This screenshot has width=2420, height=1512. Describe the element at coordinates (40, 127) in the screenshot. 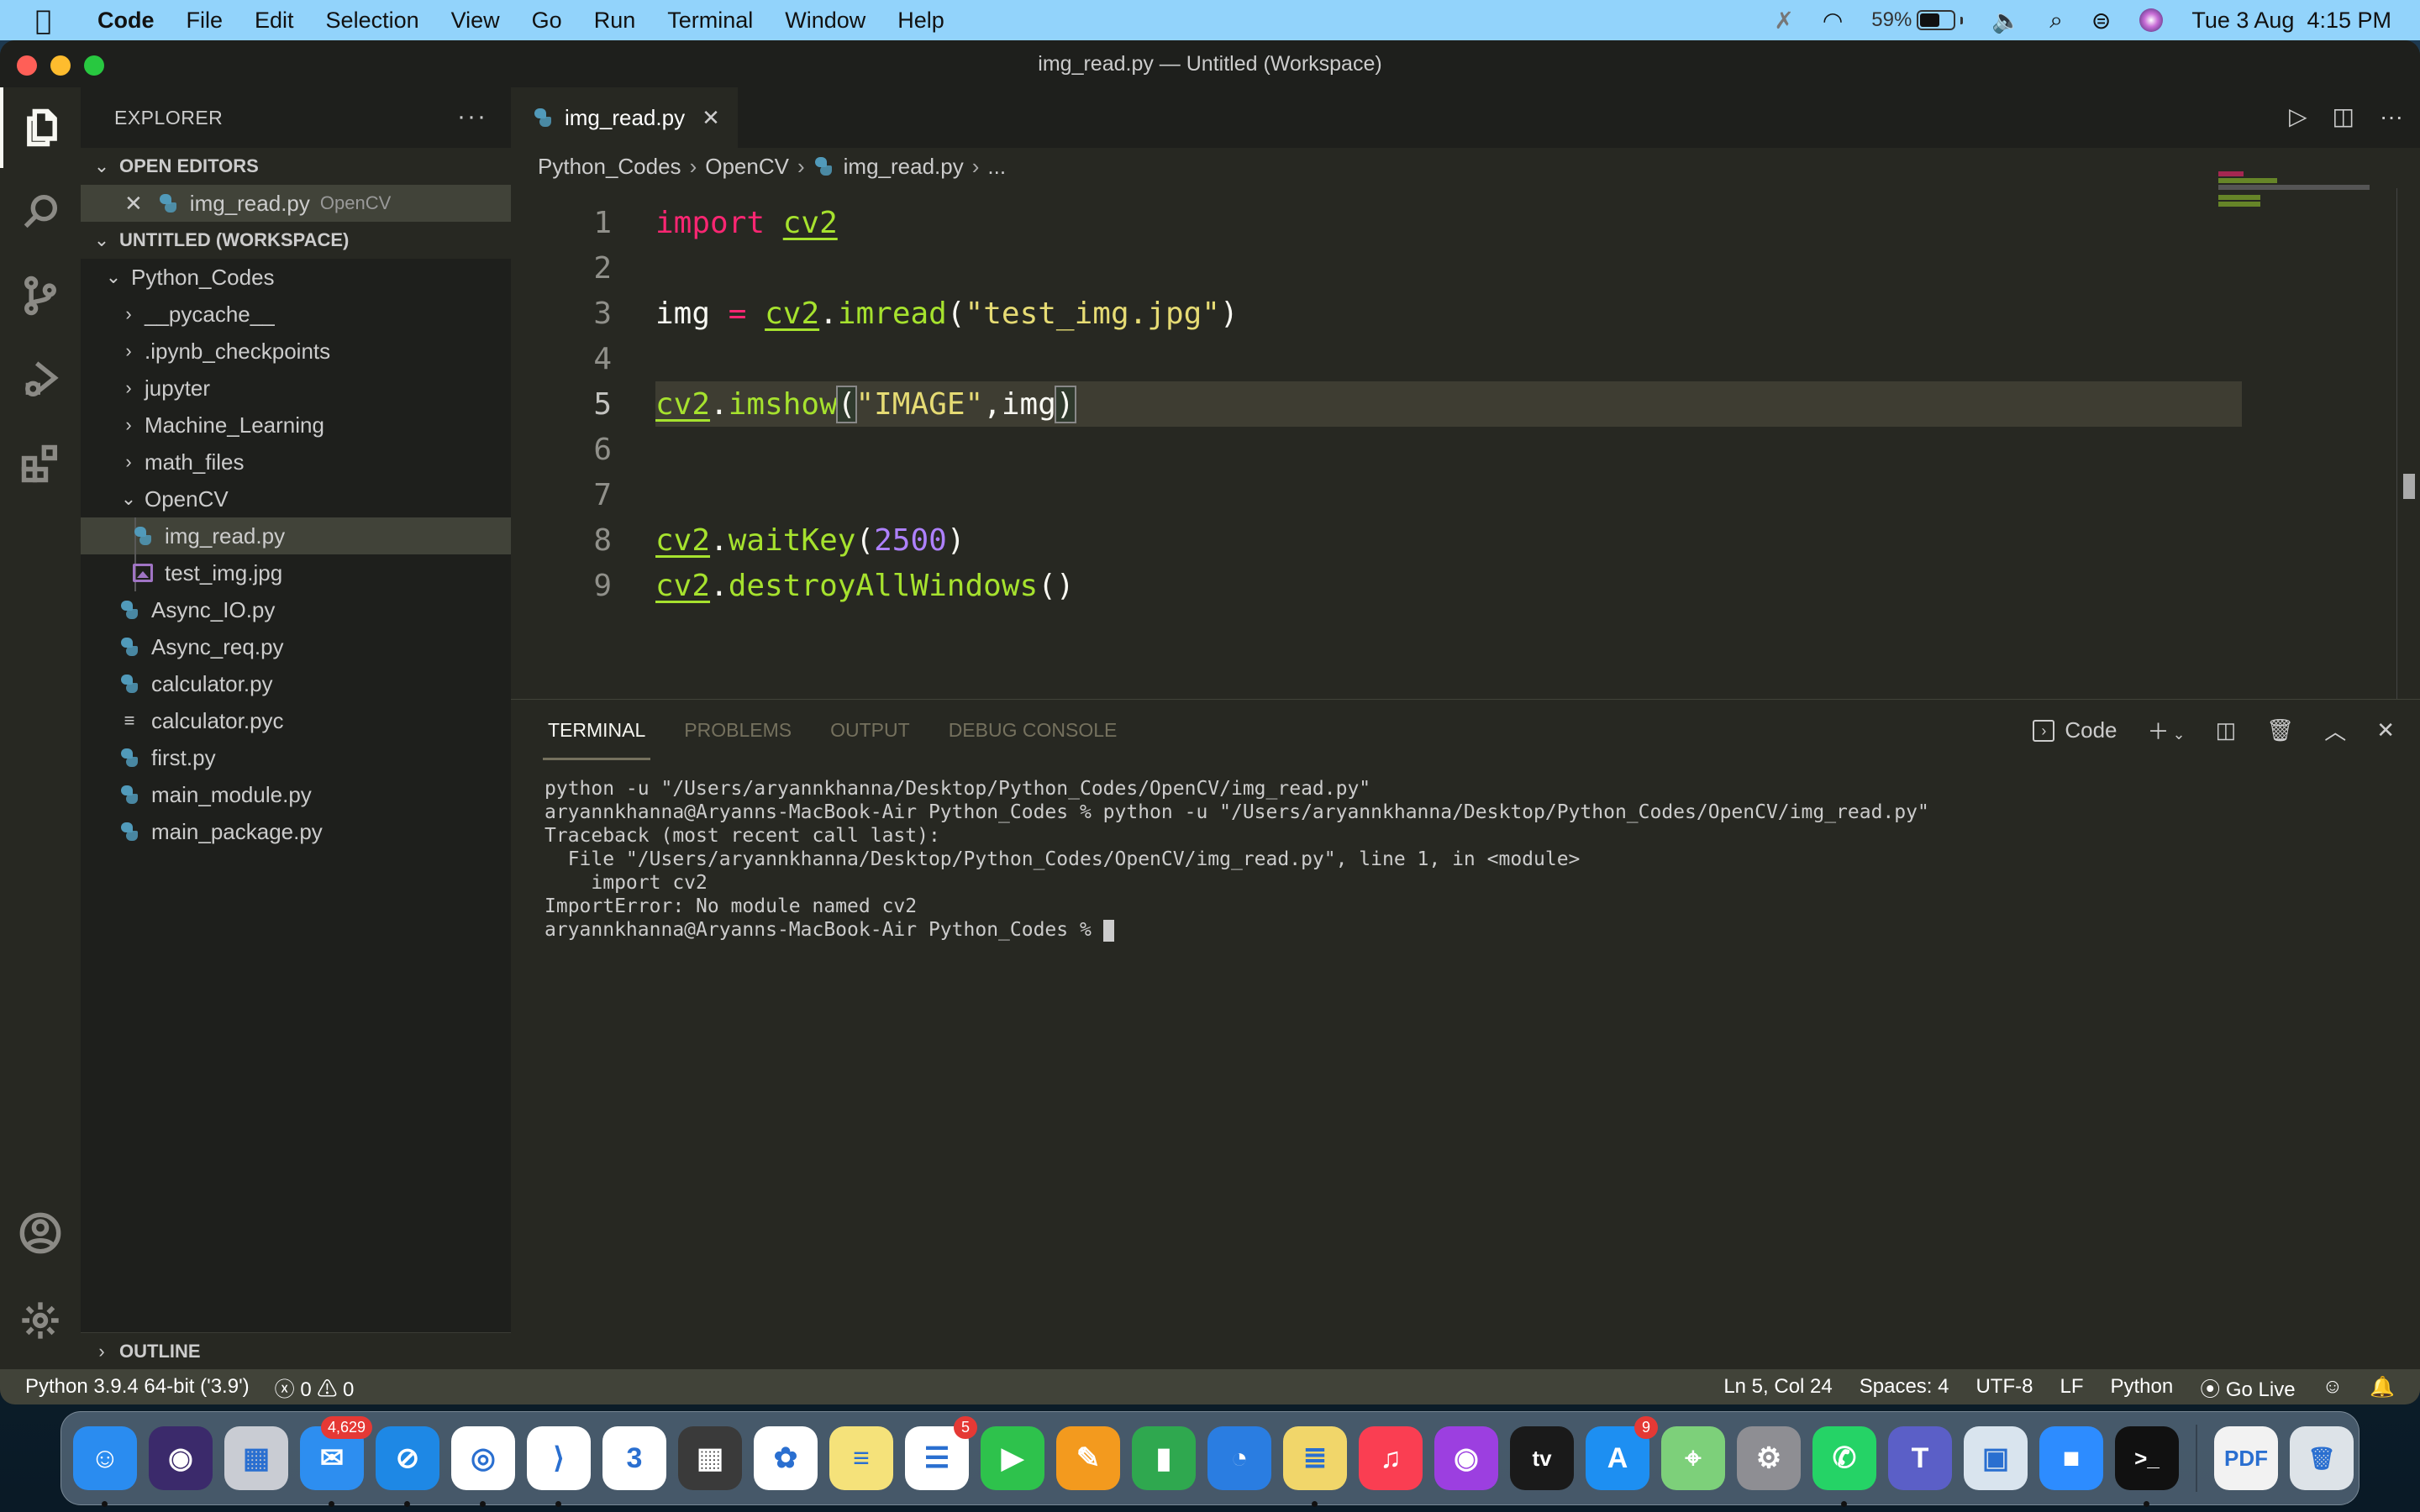

I see `activity-explorer` at that location.